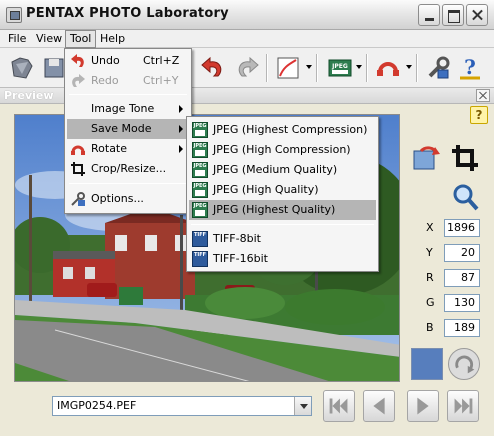 This screenshot has width=494, height=436. What do you see at coordinates (128, 81) in the screenshot?
I see `menu-item-redo: Redo Ctrl+Y` at bounding box center [128, 81].